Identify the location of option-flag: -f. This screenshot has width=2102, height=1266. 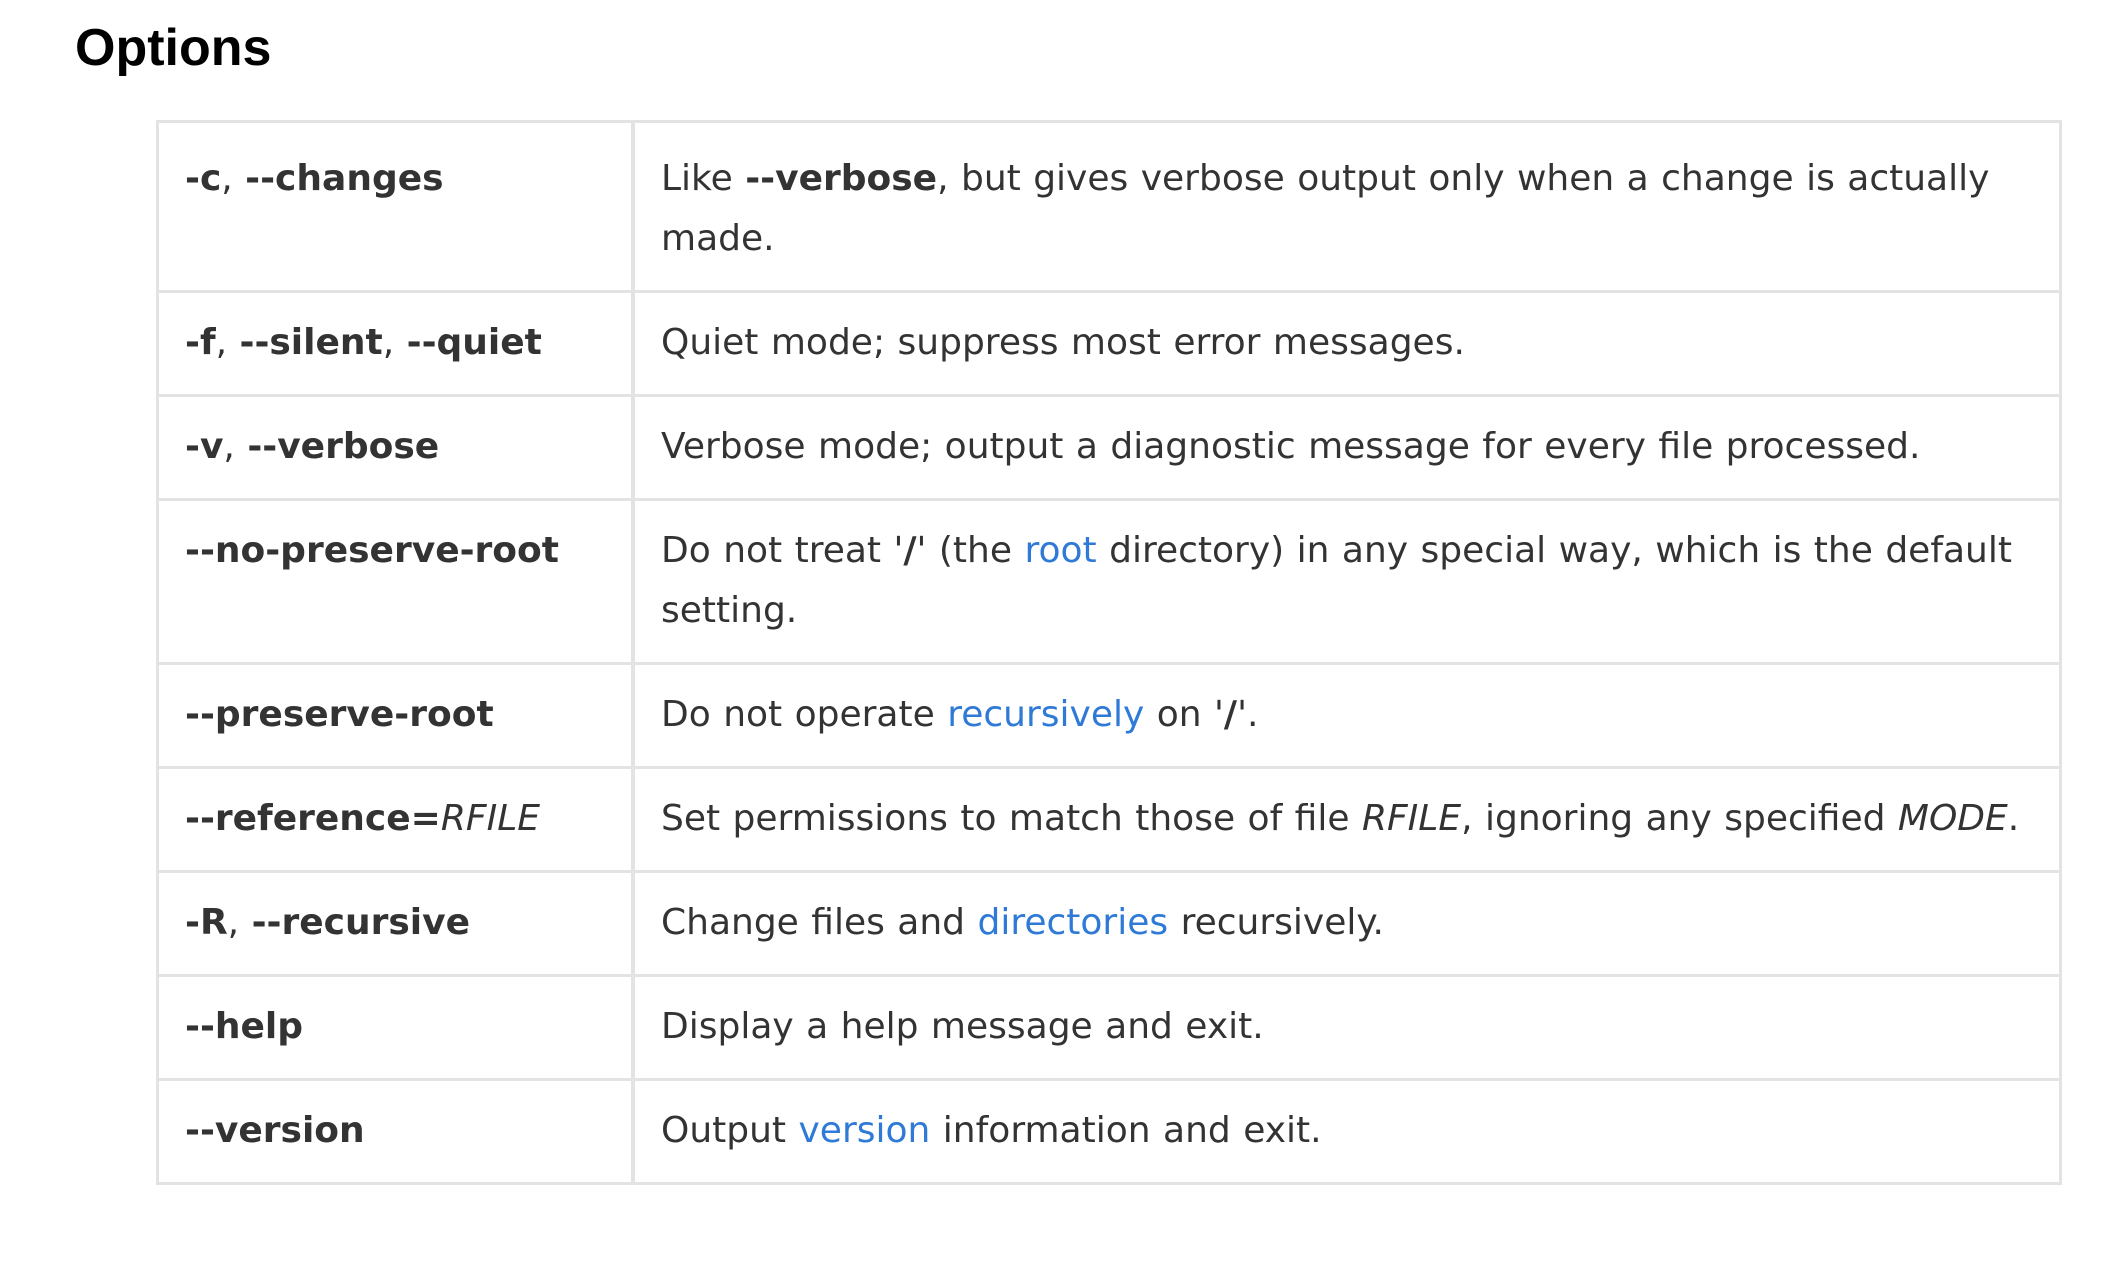
(200, 342).